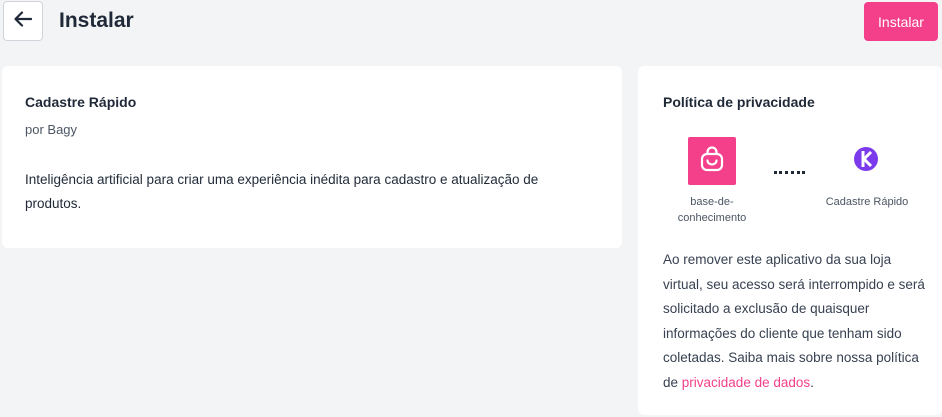 The width and height of the screenshot is (942, 417). What do you see at coordinates (867, 202) in the screenshot?
I see `partner-app-label: Cadastre Rápido` at bounding box center [867, 202].